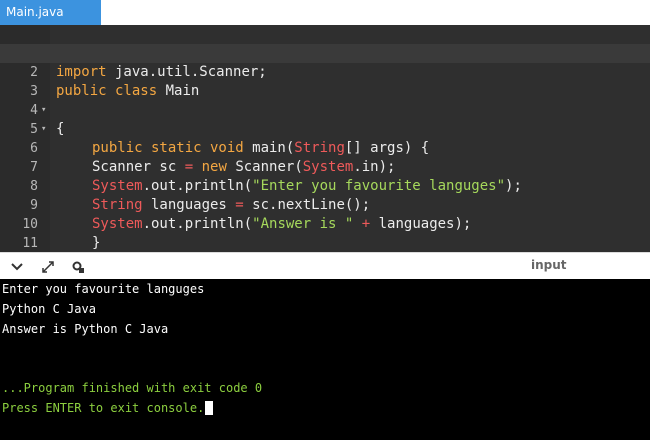 This screenshot has height=440, width=650. What do you see at coordinates (325, 265) in the screenshot?
I see `console-toolbar: input` at bounding box center [325, 265].